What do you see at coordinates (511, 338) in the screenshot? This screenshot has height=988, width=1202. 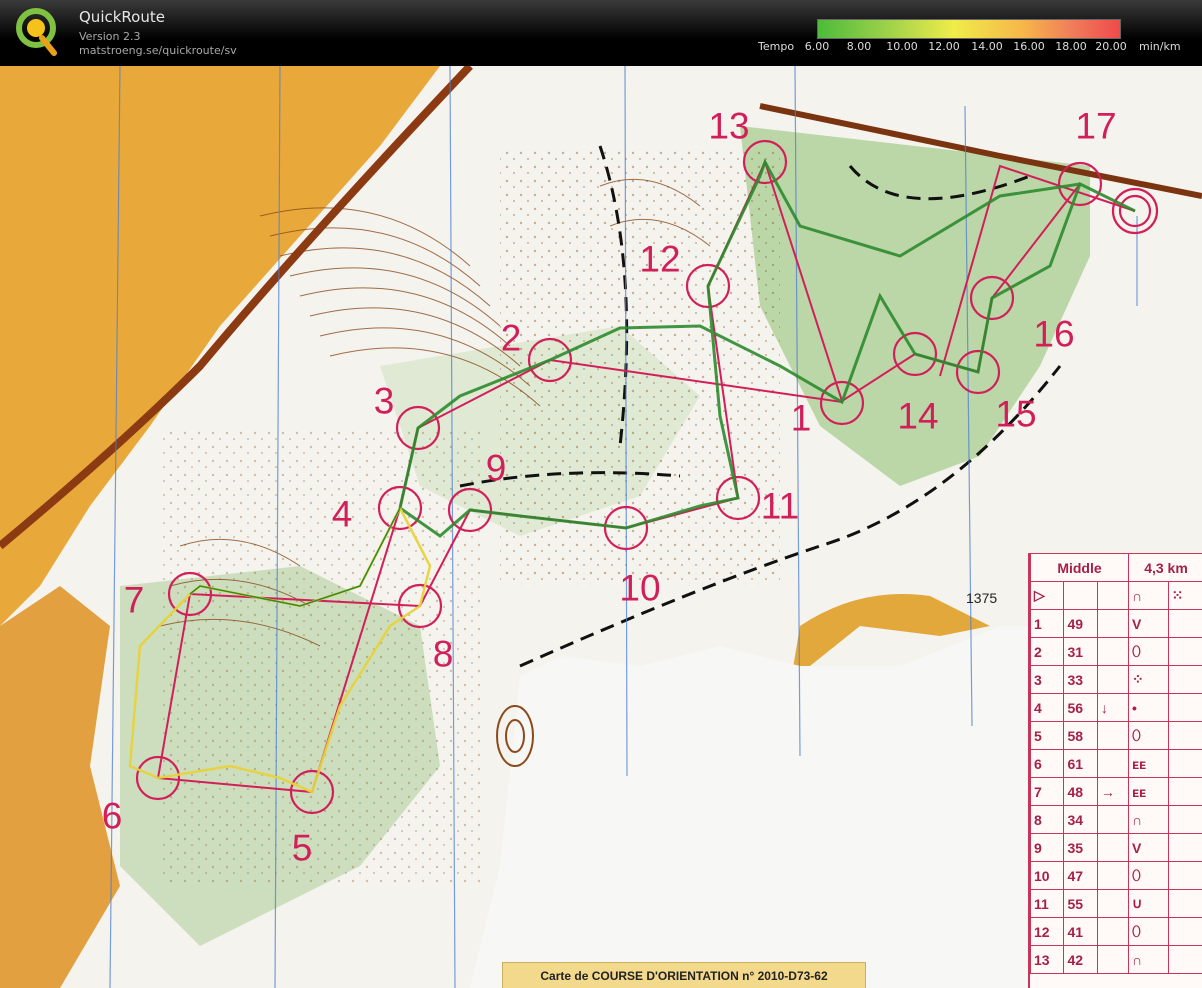 I see `control-number-2: 2` at bounding box center [511, 338].